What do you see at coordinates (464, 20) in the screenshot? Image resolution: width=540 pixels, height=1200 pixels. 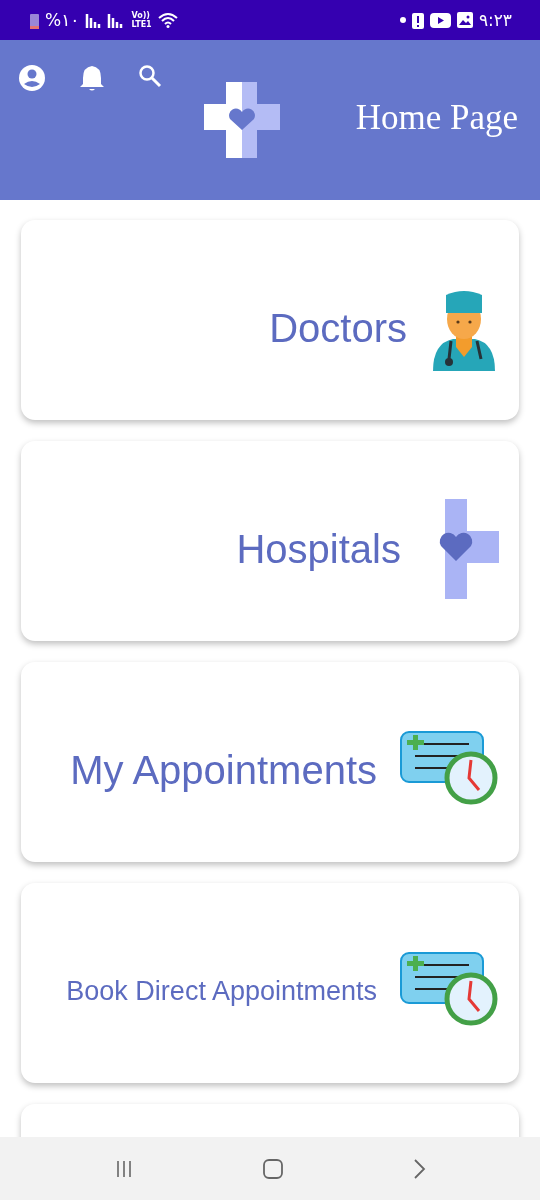 I see `image-icon` at bounding box center [464, 20].